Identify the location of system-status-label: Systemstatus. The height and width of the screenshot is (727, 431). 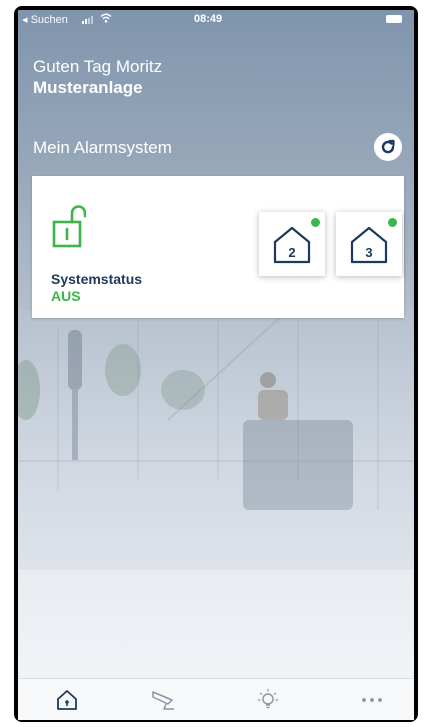
(97, 279).